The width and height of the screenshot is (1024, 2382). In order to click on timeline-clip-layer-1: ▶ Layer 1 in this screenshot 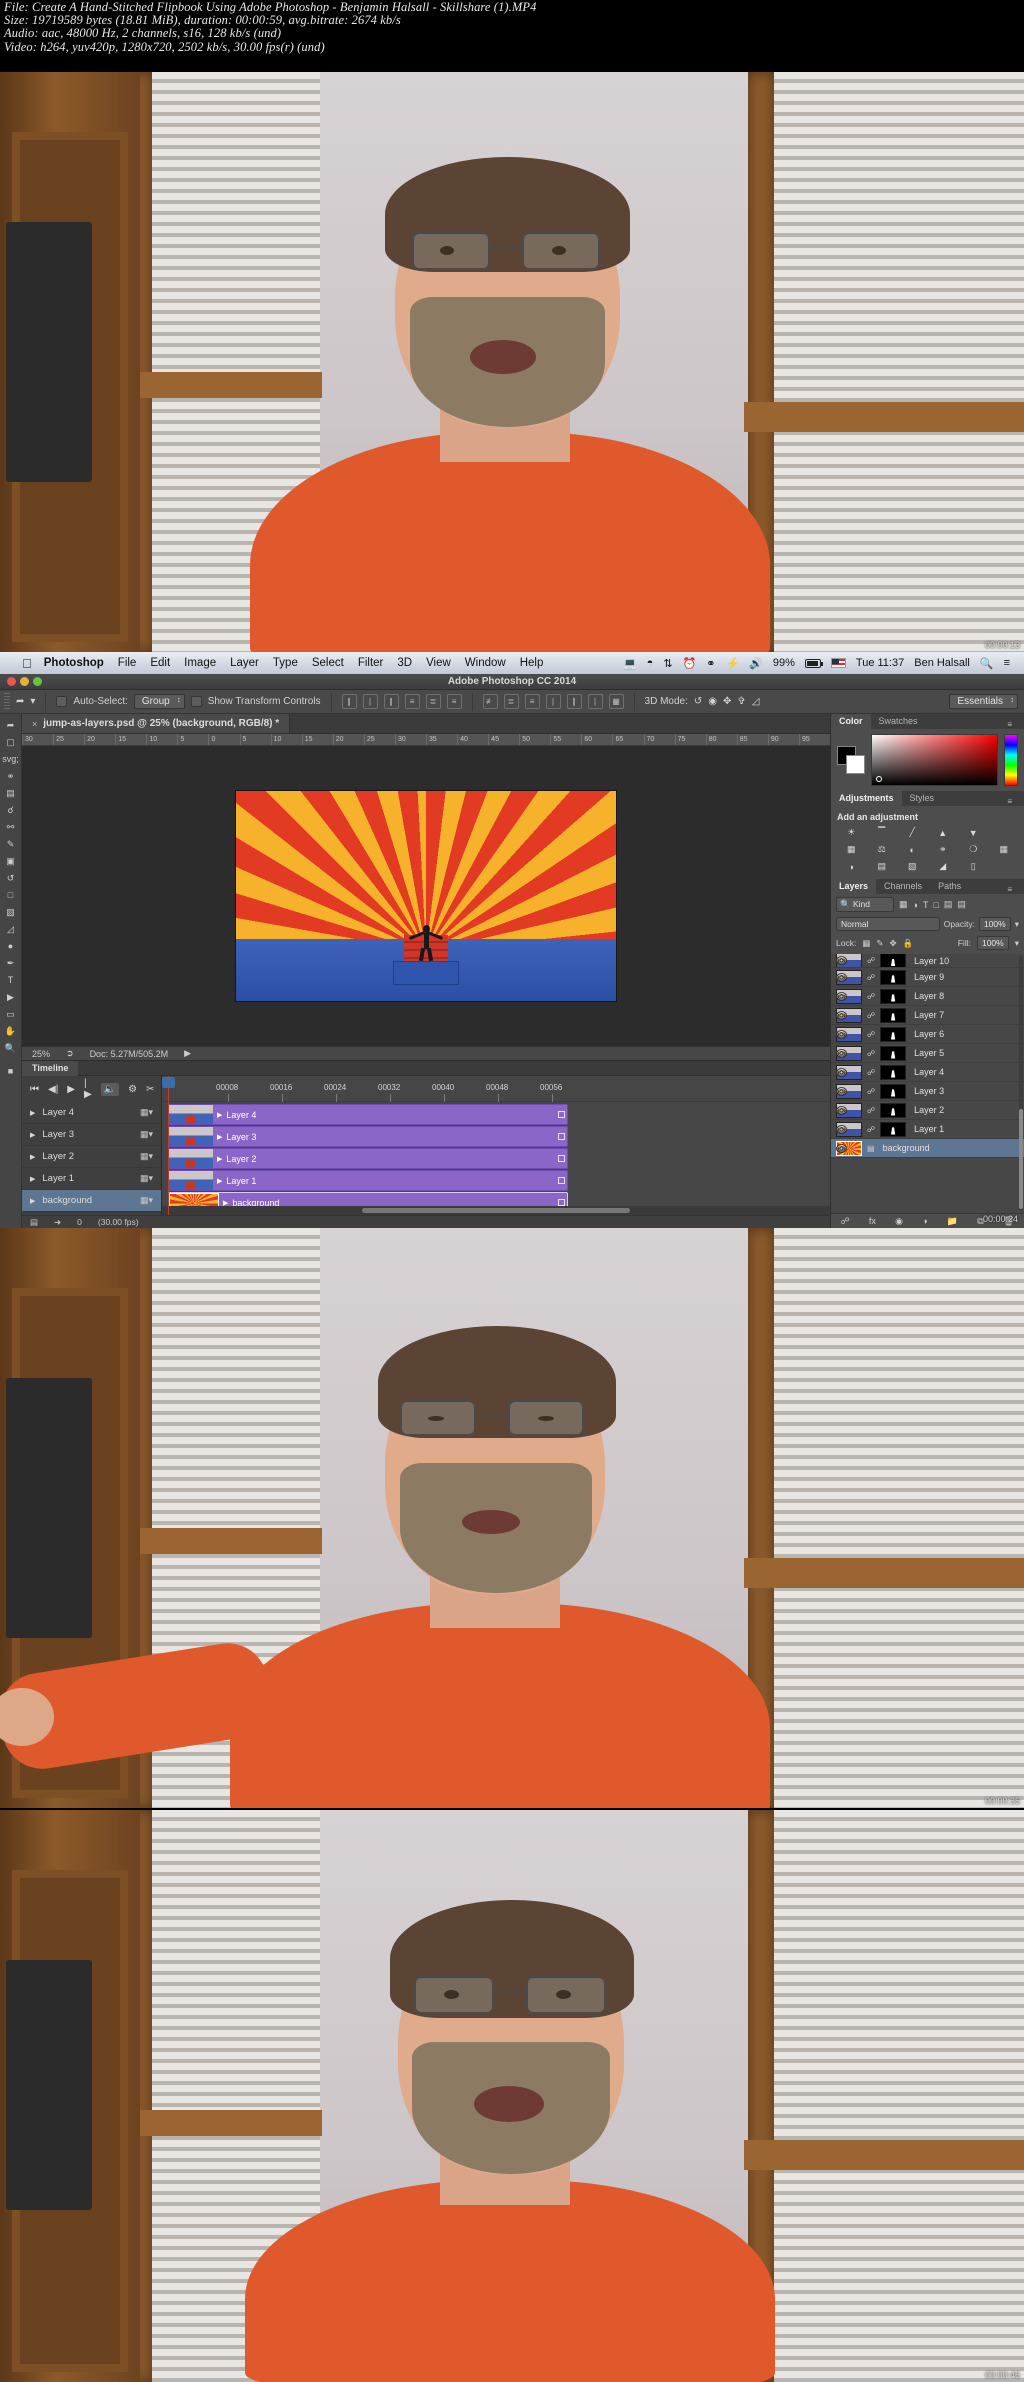, I will do `click(368, 1180)`.